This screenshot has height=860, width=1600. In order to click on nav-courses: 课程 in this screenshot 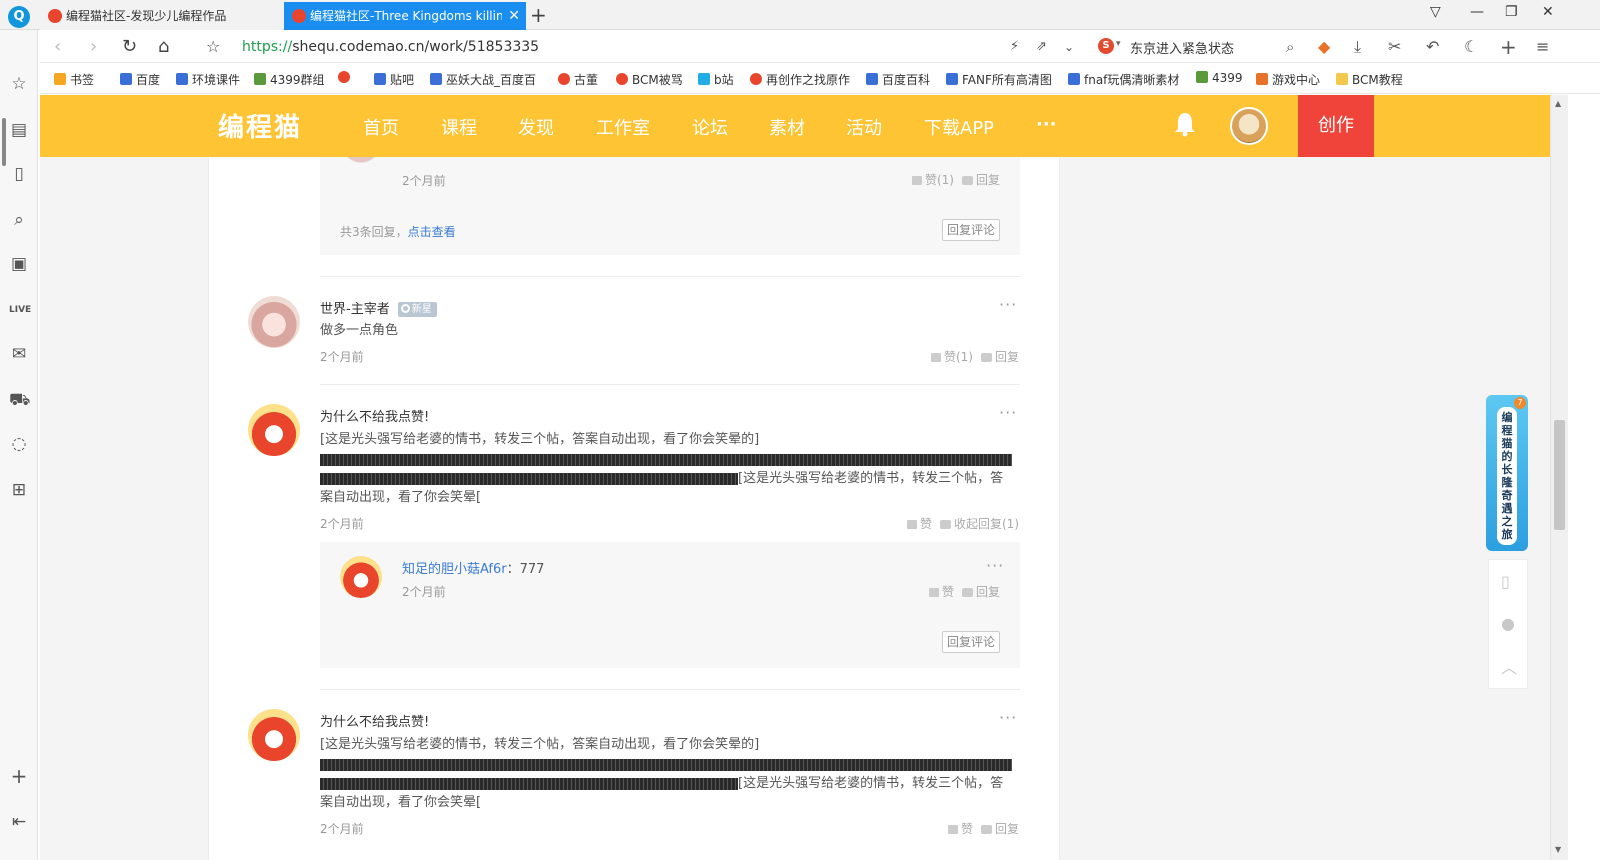, I will do `click(459, 127)`.